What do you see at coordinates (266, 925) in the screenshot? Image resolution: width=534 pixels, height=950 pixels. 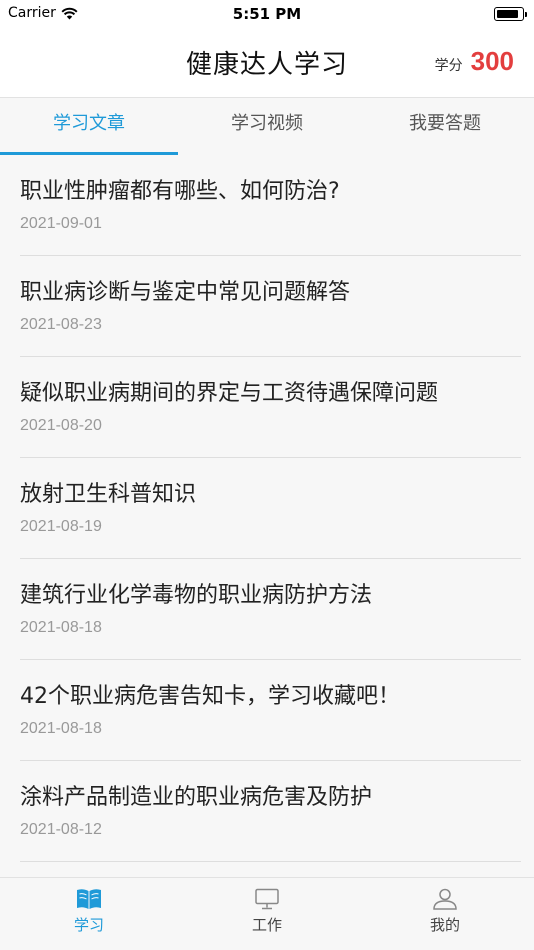 I see `tabbar-label: 工作` at bounding box center [266, 925].